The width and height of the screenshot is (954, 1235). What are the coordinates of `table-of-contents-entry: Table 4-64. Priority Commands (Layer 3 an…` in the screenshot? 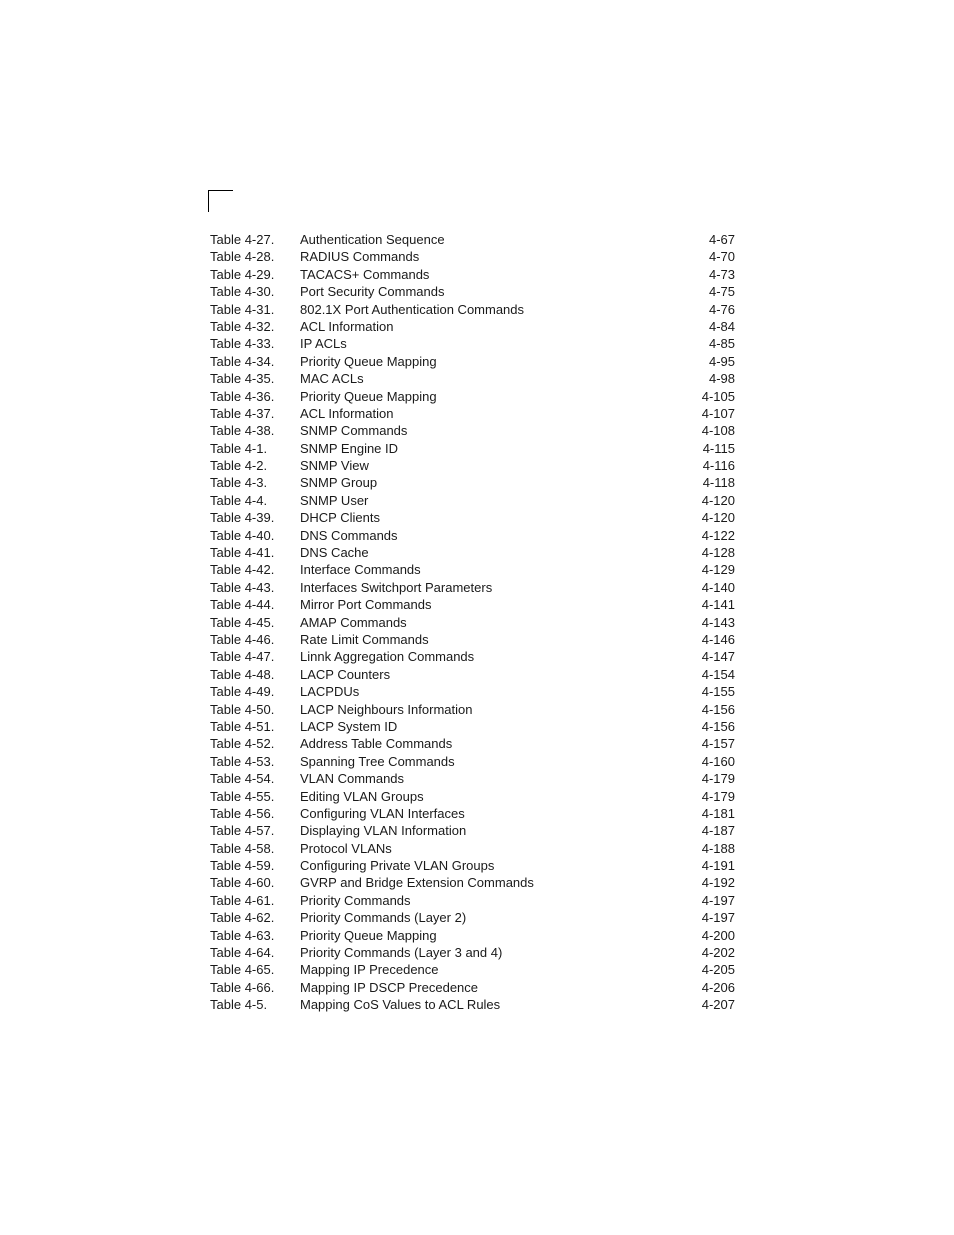 It's located at (472, 952).